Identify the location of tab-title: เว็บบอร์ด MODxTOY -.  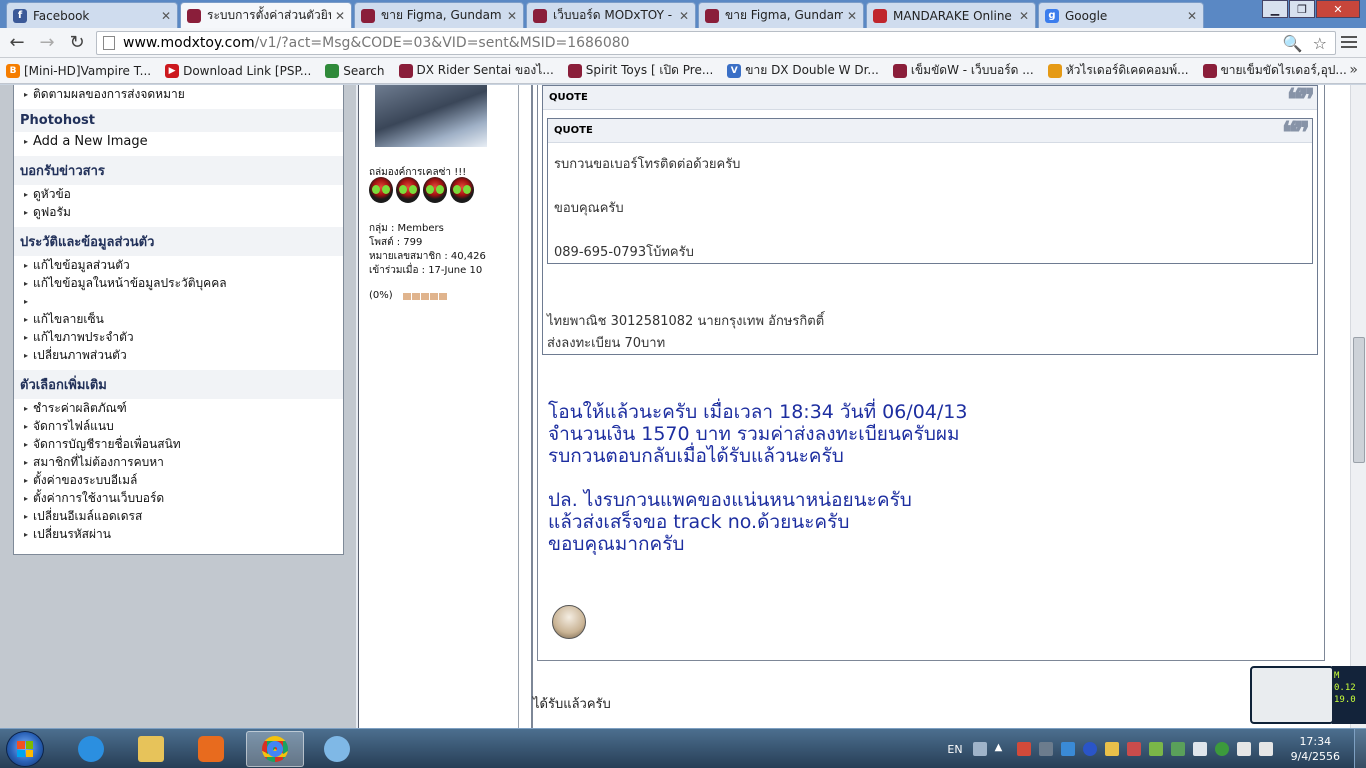
(613, 15).